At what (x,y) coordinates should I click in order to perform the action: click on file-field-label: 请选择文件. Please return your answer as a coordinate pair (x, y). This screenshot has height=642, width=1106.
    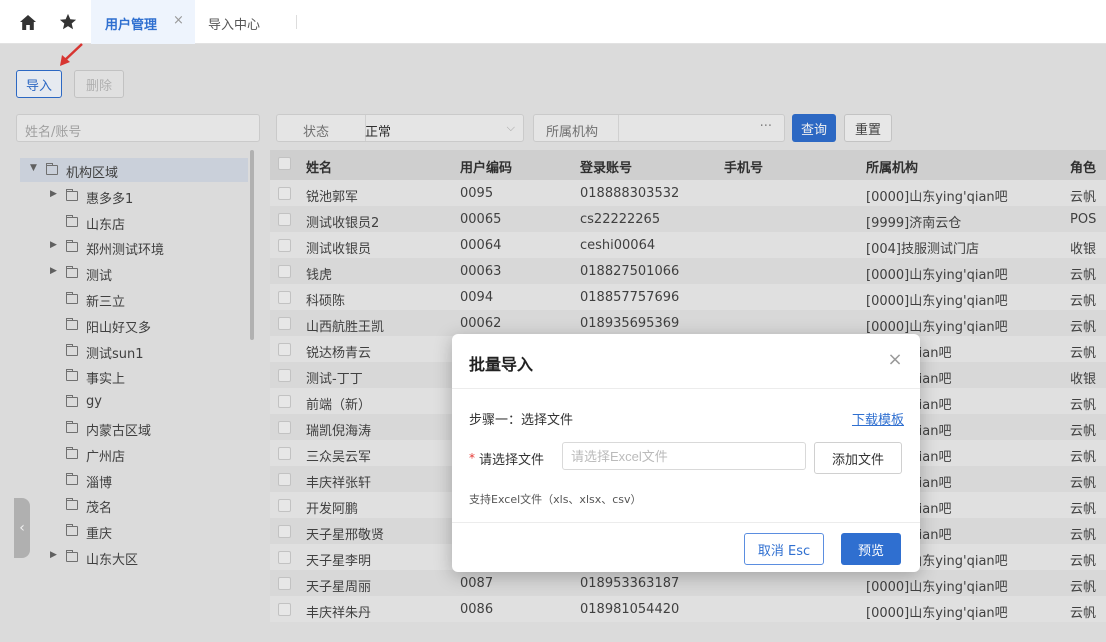
    Looking at the image, I should click on (512, 460).